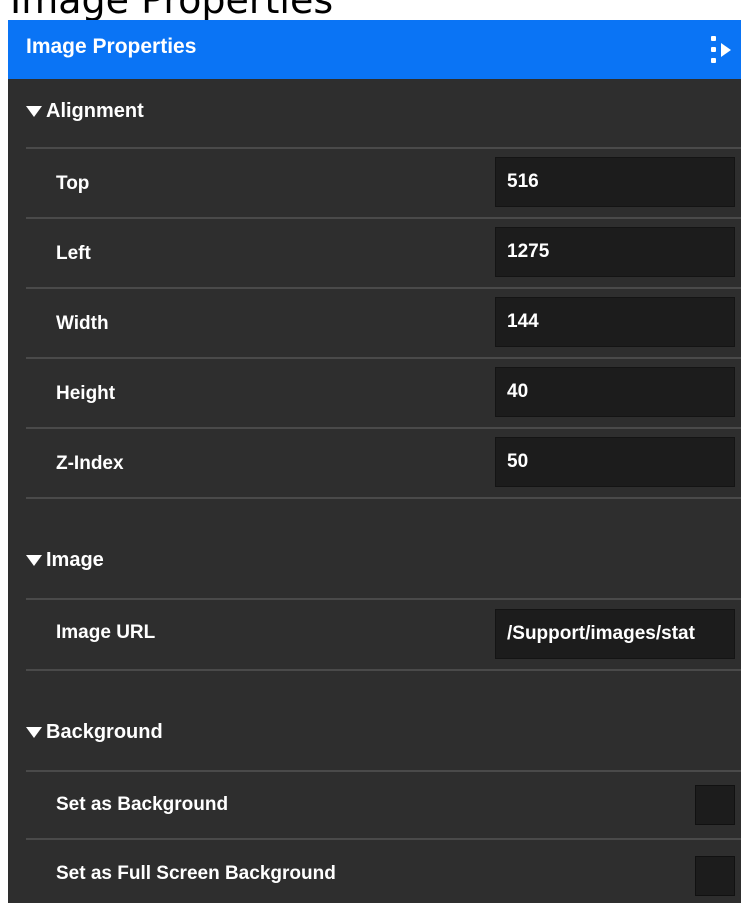 This screenshot has width=741, height=903. Describe the element at coordinates (615, 462) in the screenshot. I see `z-index-input` at that location.